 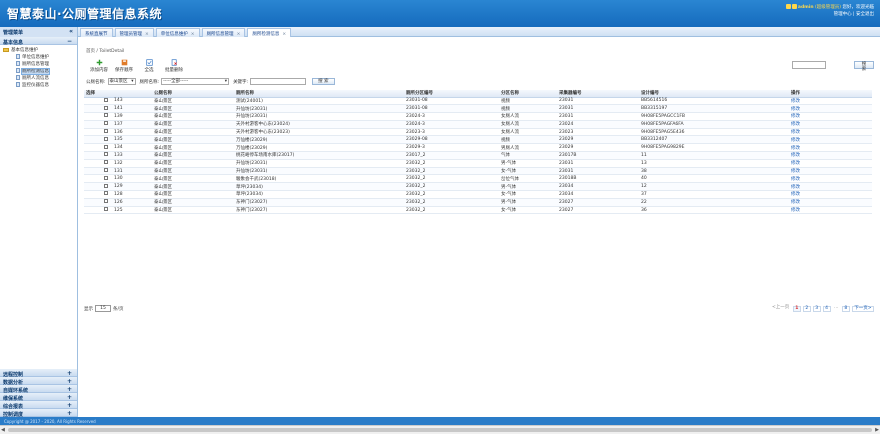 What do you see at coordinates (816, 309) in the screenshot?
I see `page-3: 3` at bounding box center [816, 309].